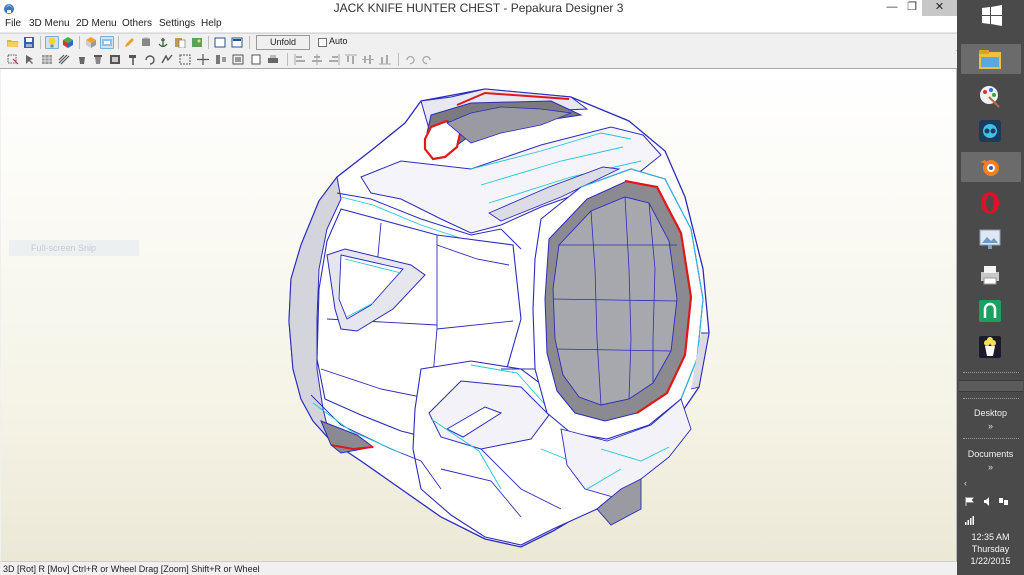 The width and height of the screenshot is (1024, 575). I want to click on photo-edit-icon, so click(197, 42).